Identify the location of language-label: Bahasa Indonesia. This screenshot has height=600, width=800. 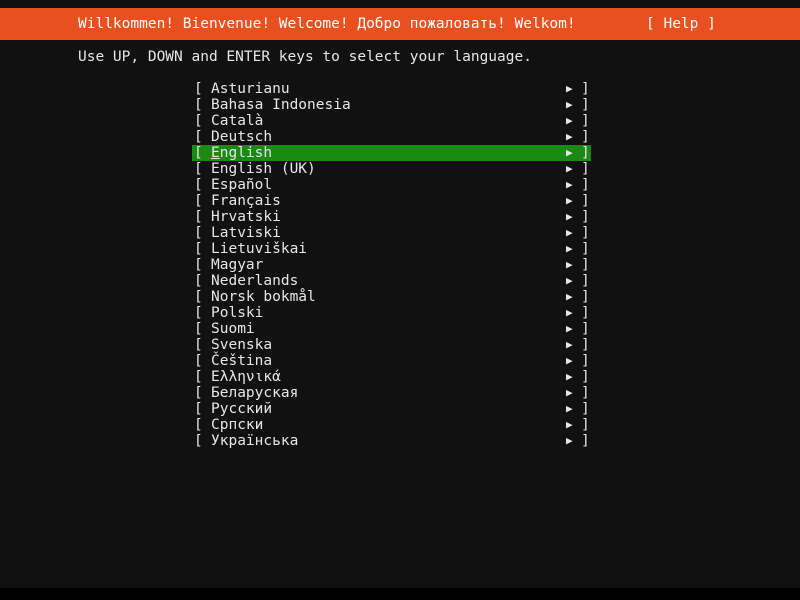
(281, 105).